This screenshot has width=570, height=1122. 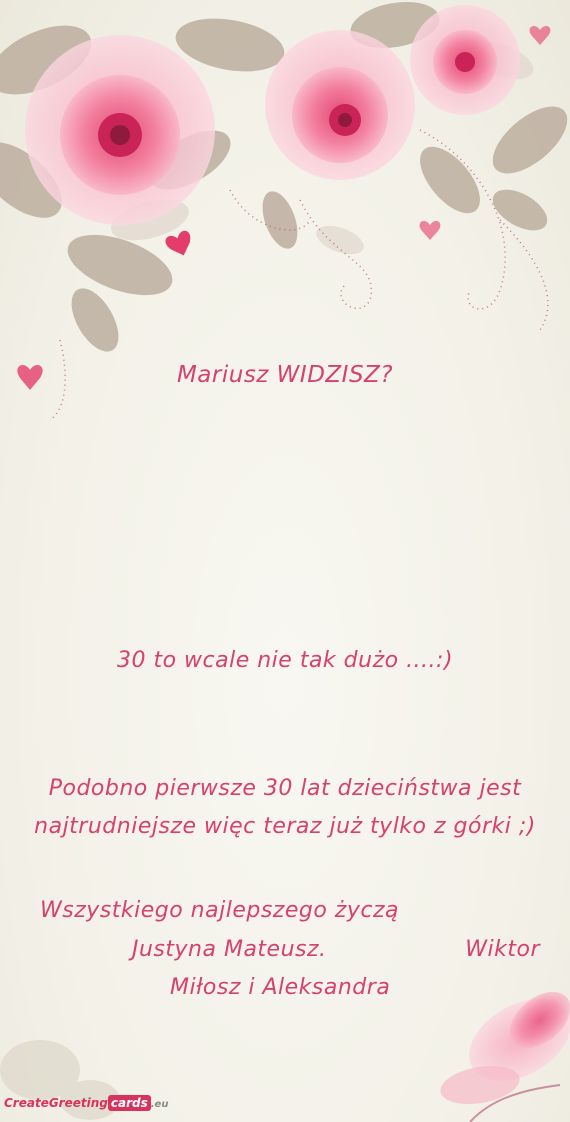 What do you see at coordinates (280, 987) in the screenshot?
I see `signature-line-2: Miłosz i Aleksandra` at bounding box center [280, 987].